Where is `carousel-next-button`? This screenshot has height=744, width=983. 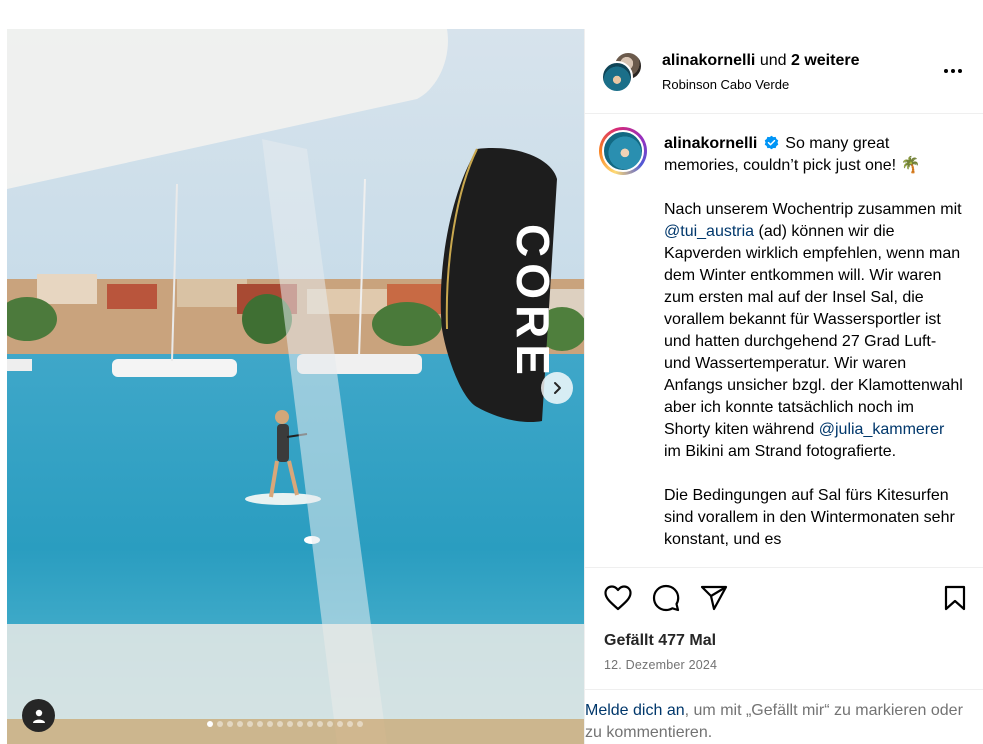
carousel-next-button is located at coordinates (557, 388).